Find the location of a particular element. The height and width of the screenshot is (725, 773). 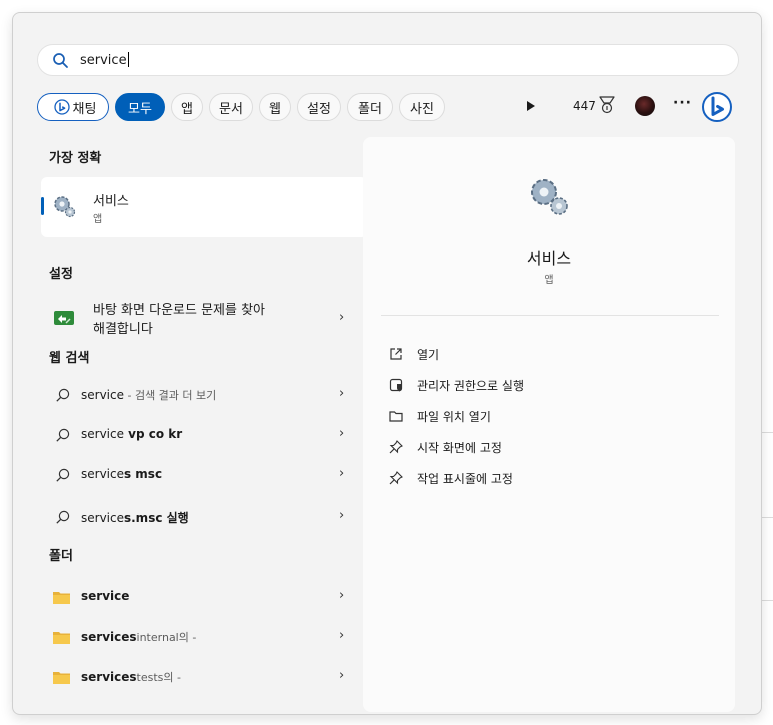

troubleshoot-label-line2: 해결합니다 is located at coordinates (123, 329).